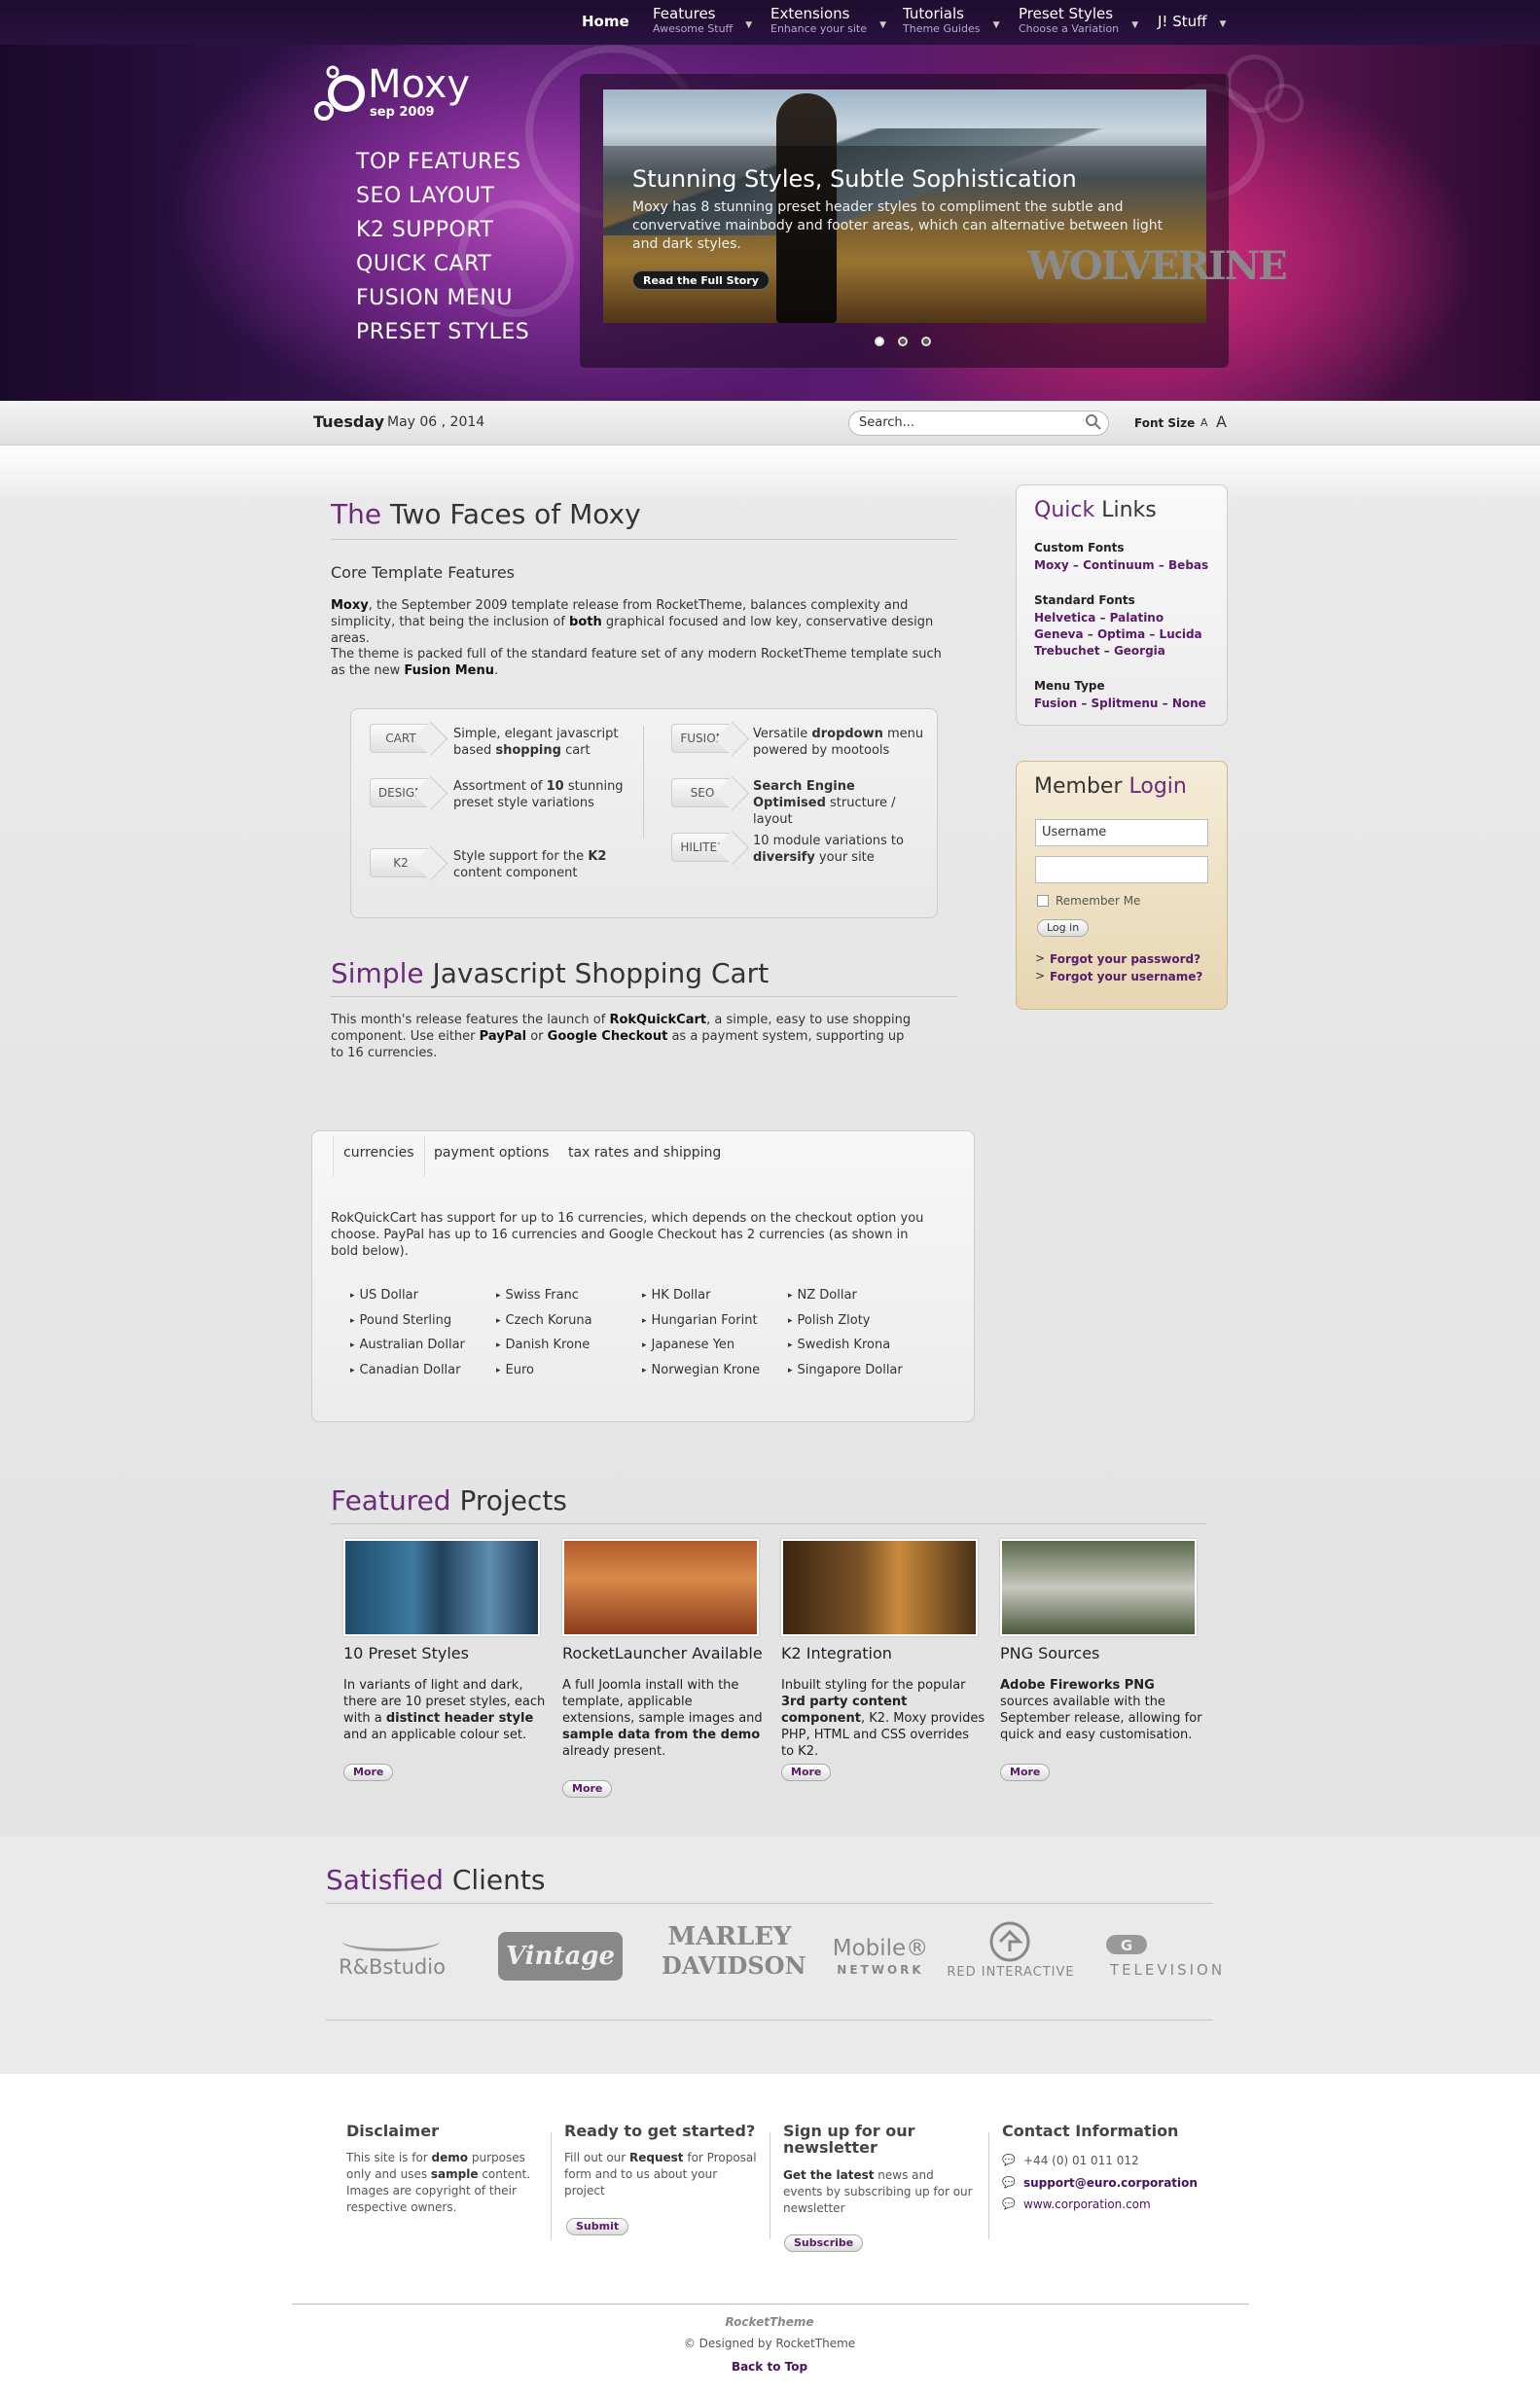  Describe the element at coordinates (1110, 2183) in the screenshot. I see `contact-email: support@euro.corporation` at that location.